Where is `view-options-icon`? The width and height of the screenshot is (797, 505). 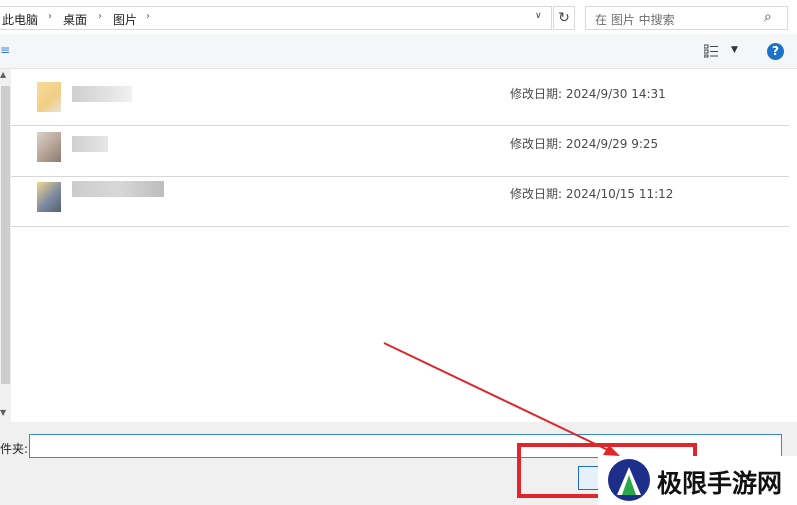 view-options-icon is located at coordinates (711, 51).